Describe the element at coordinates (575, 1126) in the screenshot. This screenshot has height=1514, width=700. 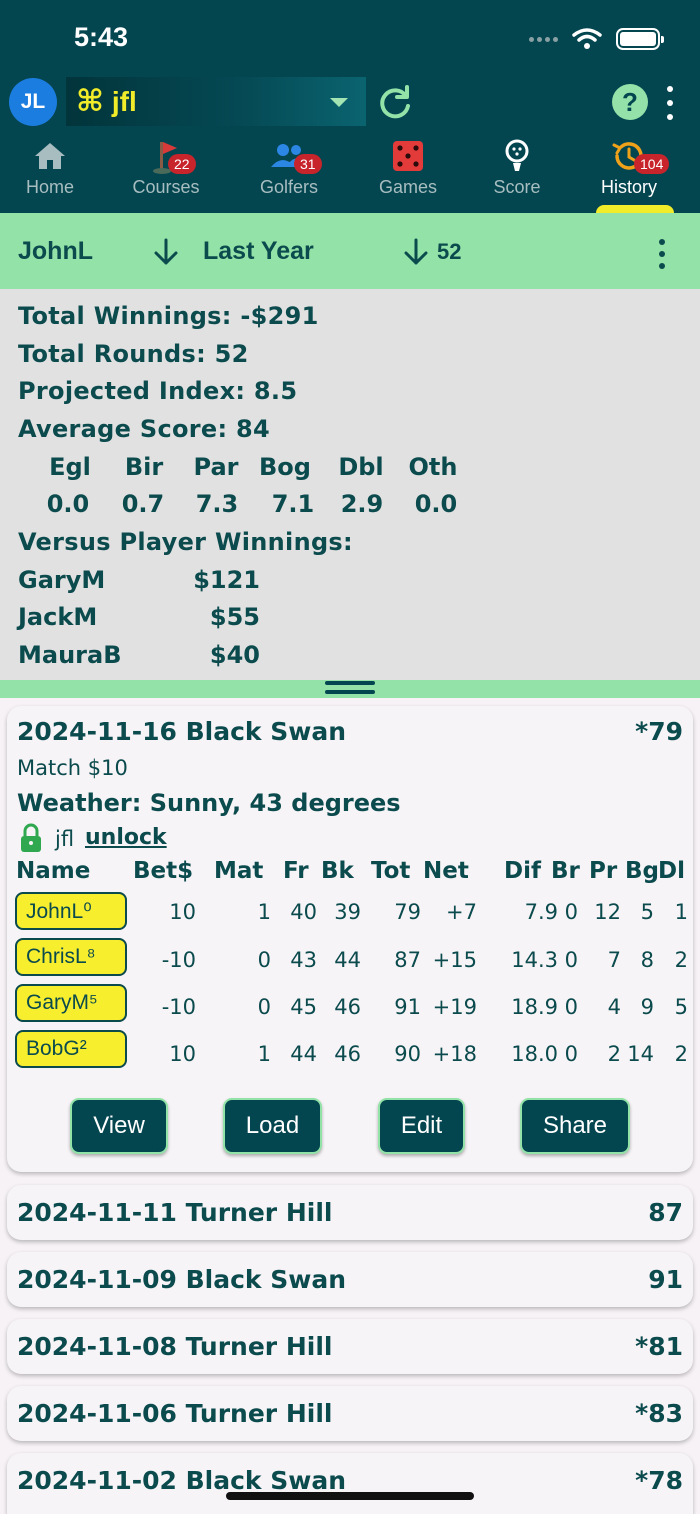
I see `share-button: Share` at that location.